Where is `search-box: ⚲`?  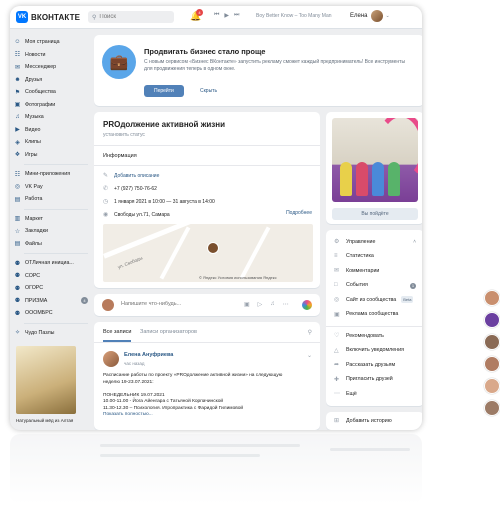
search-box: ⚲ is located at coordinates (131, 17).